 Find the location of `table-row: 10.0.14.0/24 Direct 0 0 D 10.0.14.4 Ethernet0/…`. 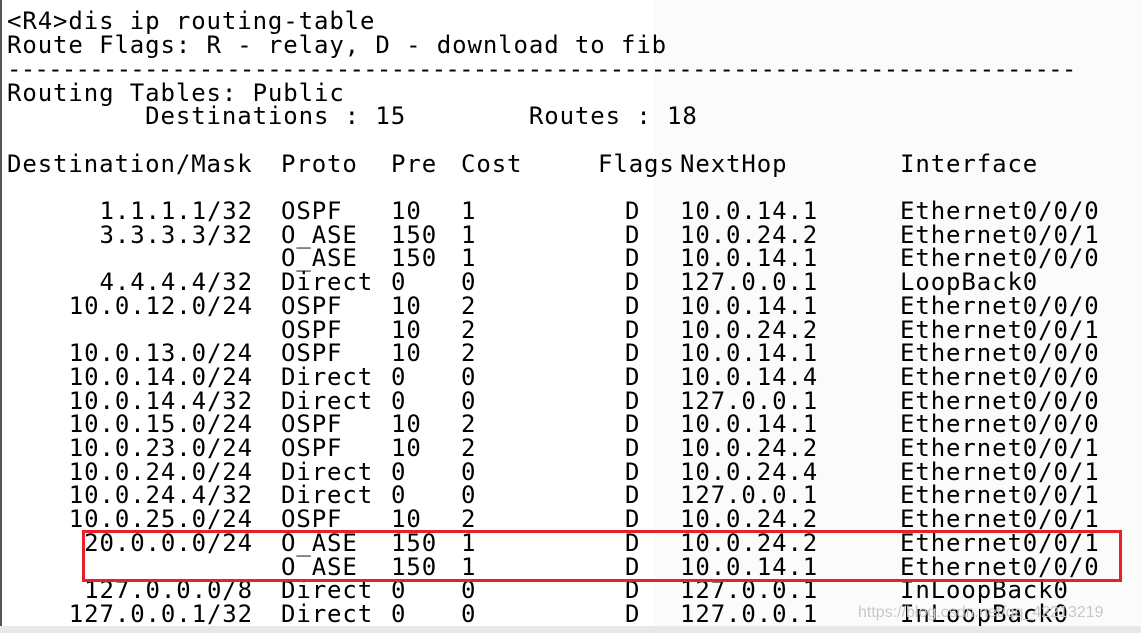

table-row: 10.0.14.0/24 Direct 0 0 D 10.0.14.4 Ethernet0/… is located at coordinates (570, 377).